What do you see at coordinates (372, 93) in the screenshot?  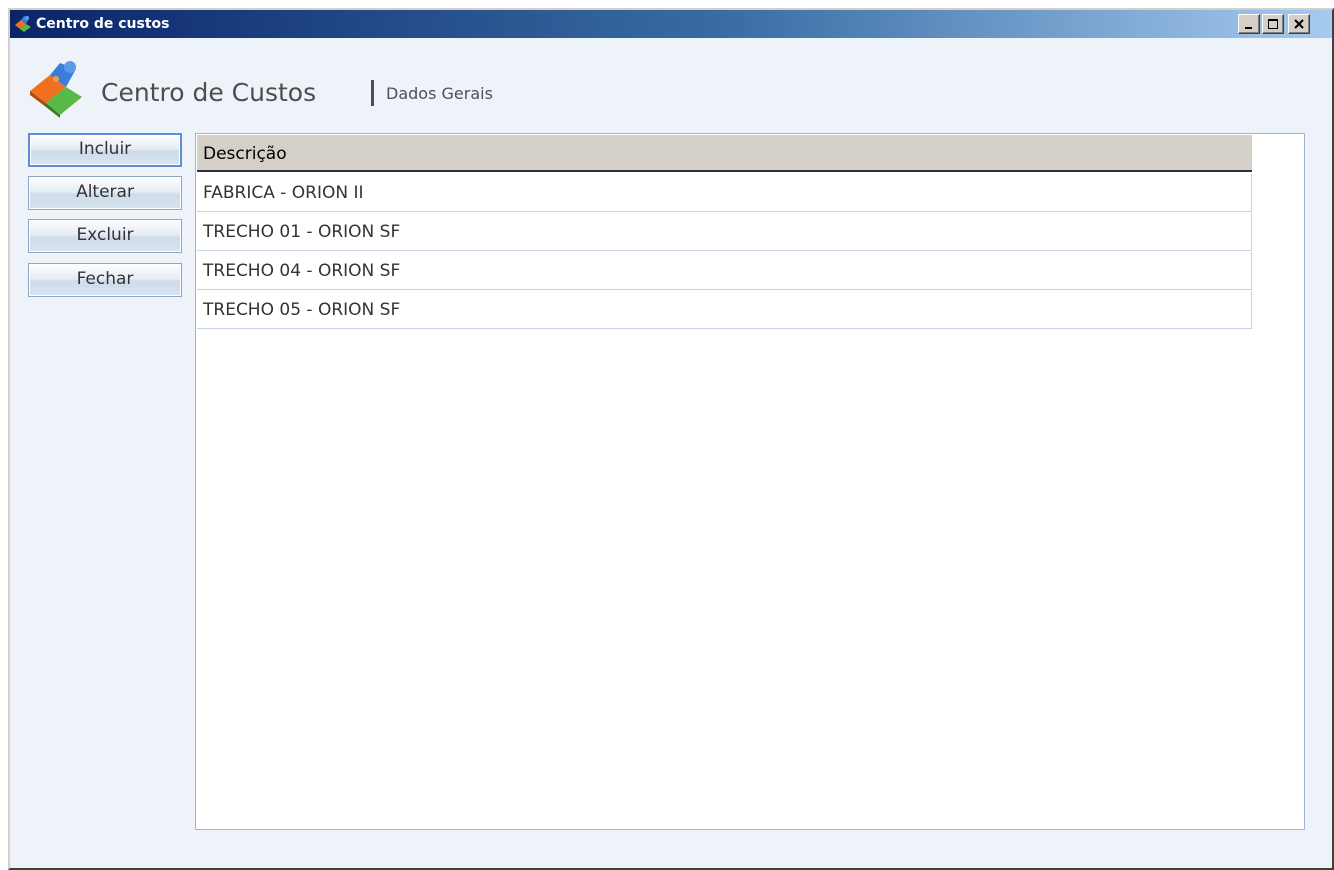 I see `title-separator` at bounding box center [372, 93].